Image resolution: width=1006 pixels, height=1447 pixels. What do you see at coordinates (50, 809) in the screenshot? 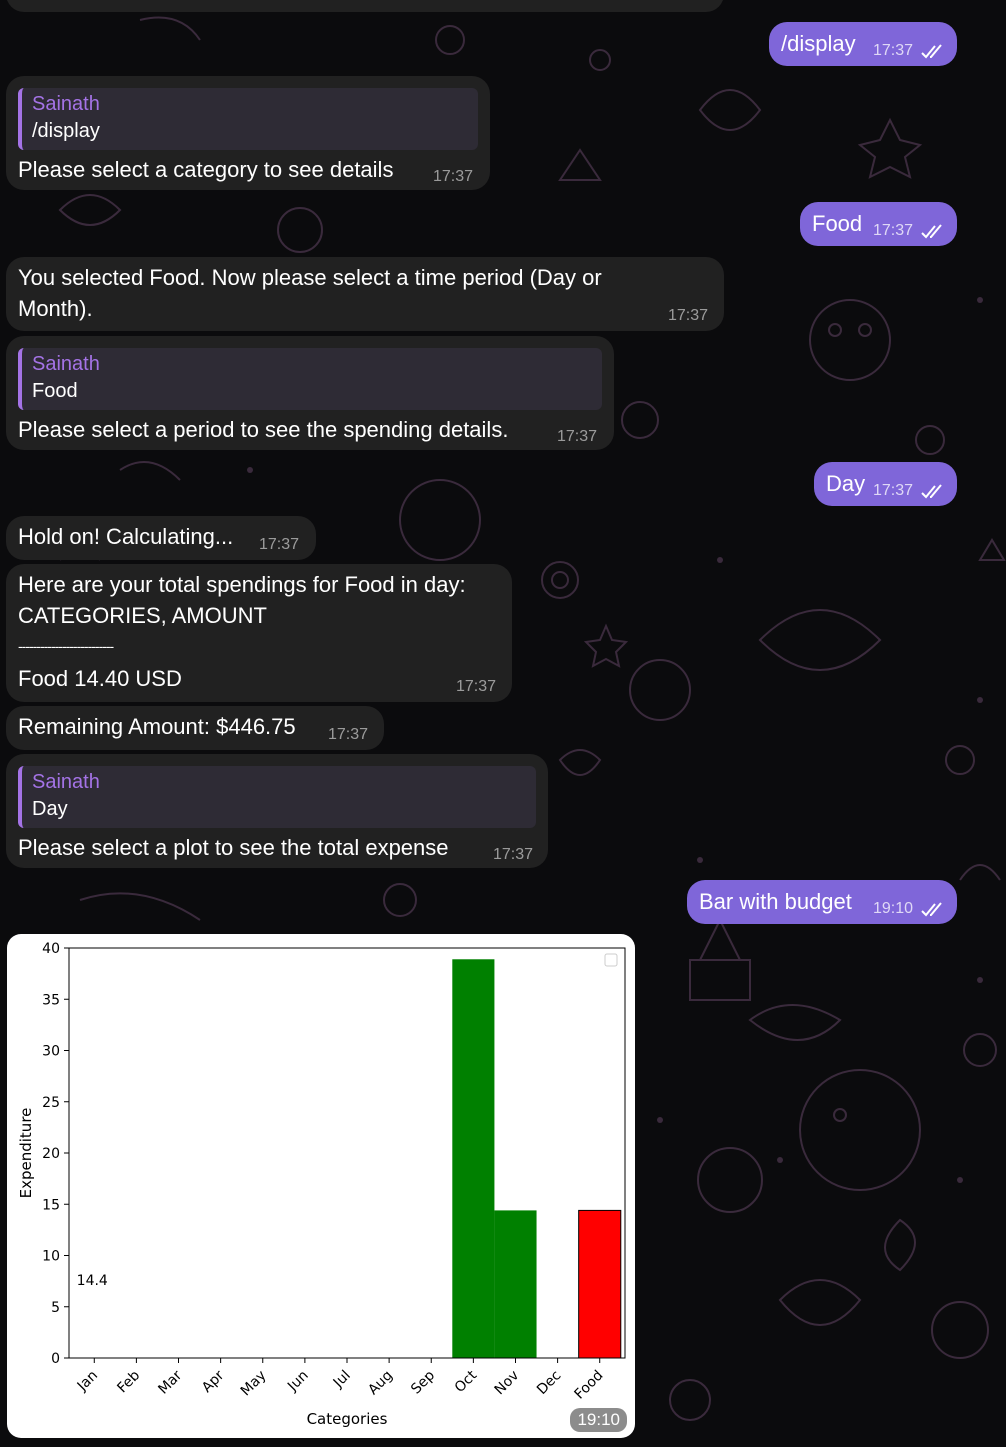
I see `quote-text: Day` at bounding box center [50, 809].